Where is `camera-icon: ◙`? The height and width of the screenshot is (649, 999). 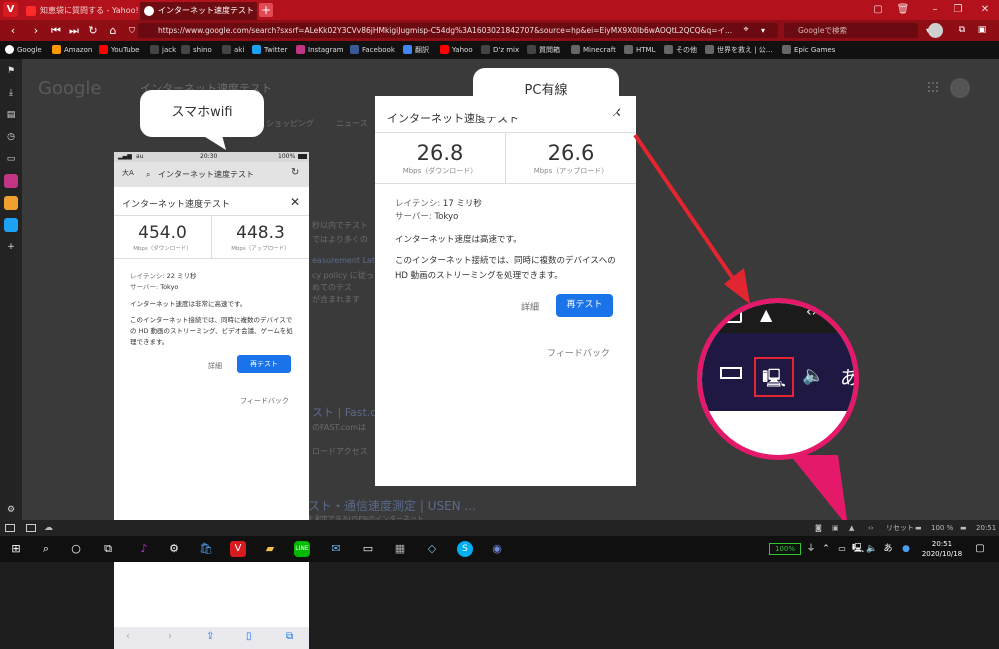
camera-icon: ◙ is located at coordinates (818, 528).